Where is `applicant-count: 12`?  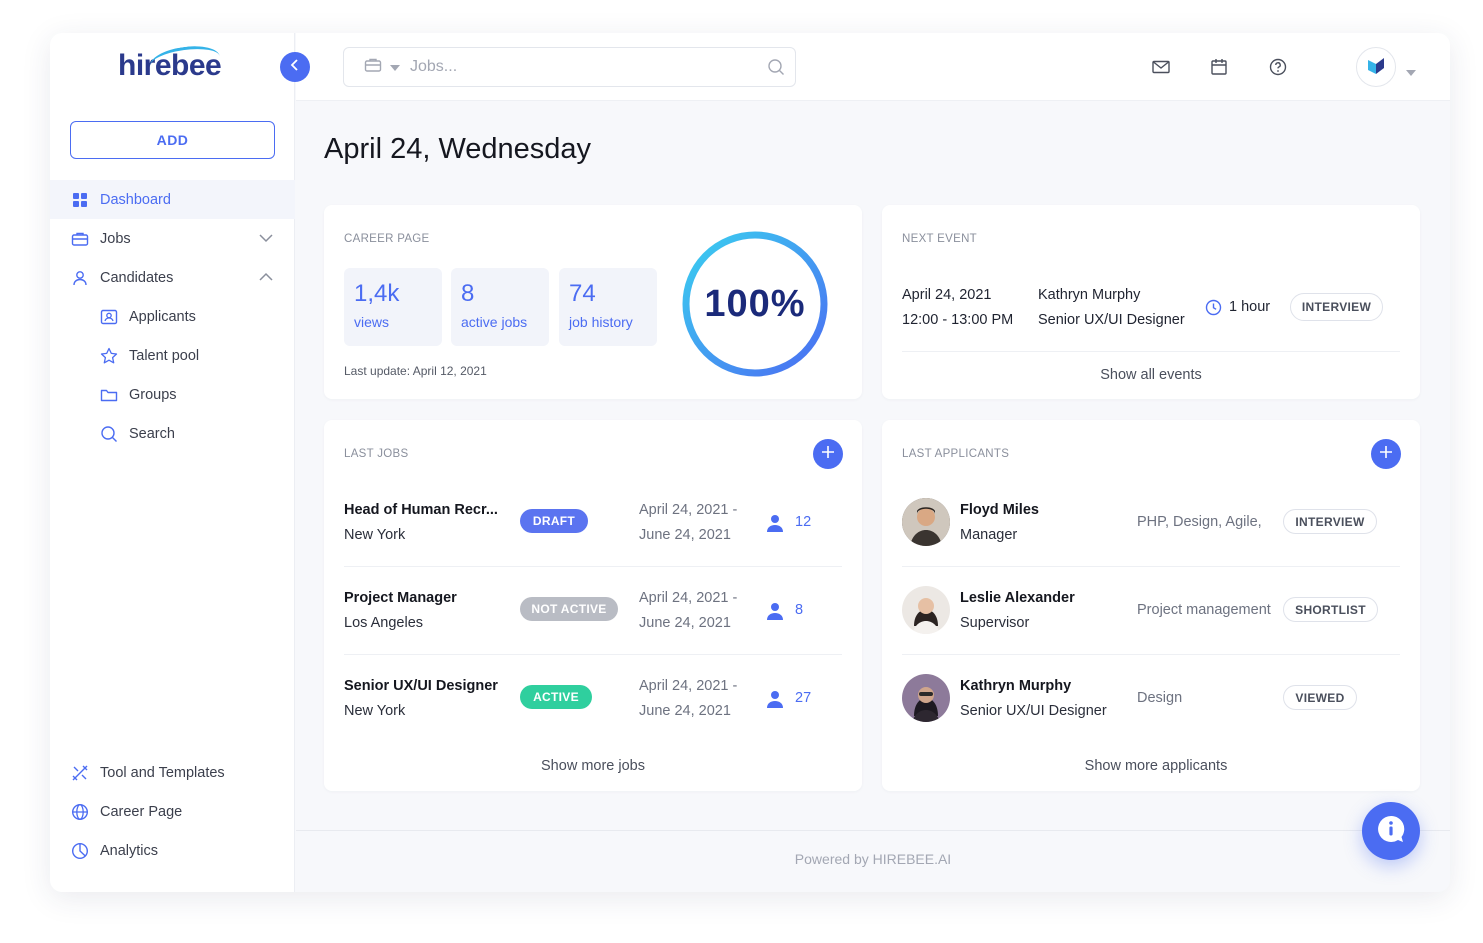
applicant-count: 12 is located at coordinates (803, 522).